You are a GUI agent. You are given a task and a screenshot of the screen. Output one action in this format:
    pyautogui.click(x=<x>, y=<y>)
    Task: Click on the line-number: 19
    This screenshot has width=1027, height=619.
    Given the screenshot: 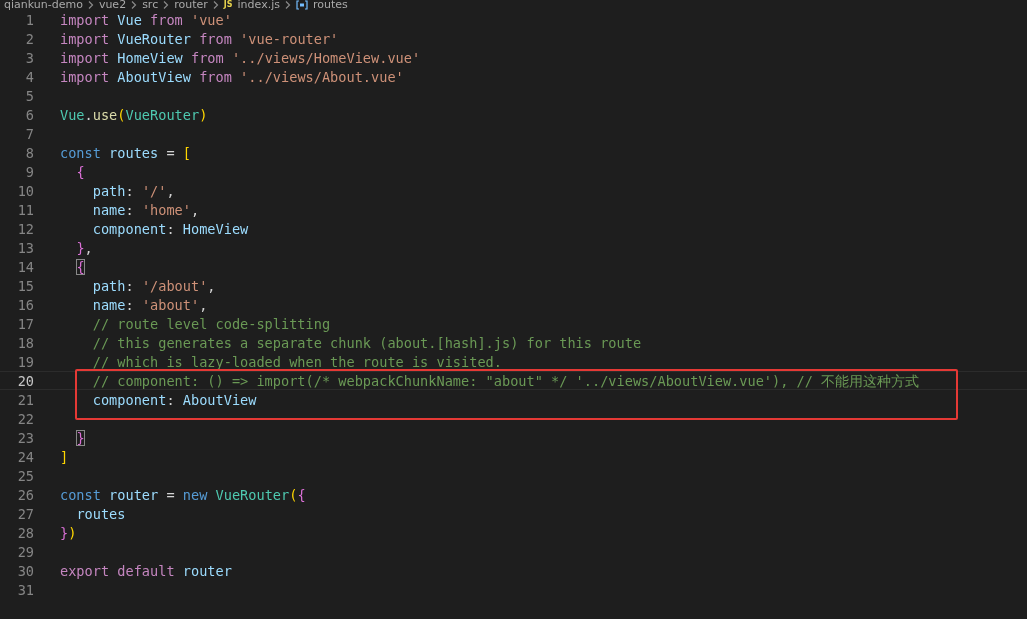 What is the action you would take?
    pyautogui.click(x=25, y=361)
    